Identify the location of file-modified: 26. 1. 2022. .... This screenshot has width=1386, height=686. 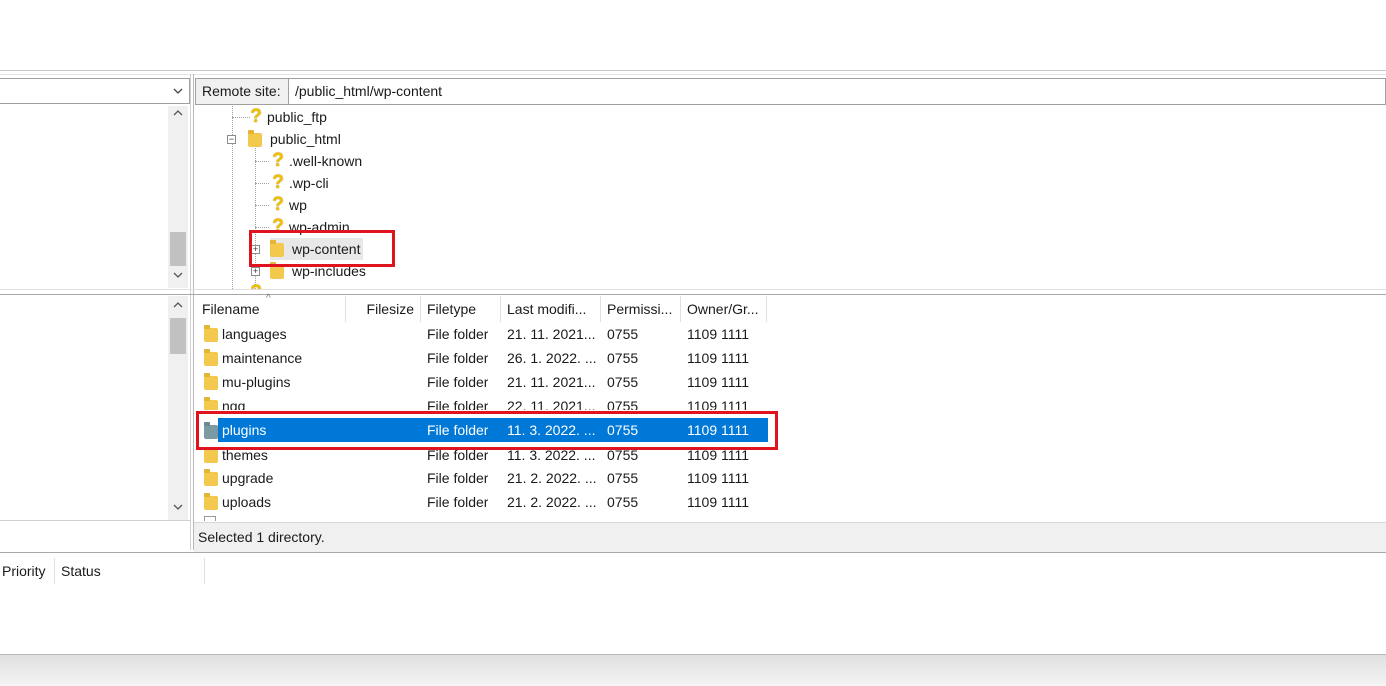
(552, 358).